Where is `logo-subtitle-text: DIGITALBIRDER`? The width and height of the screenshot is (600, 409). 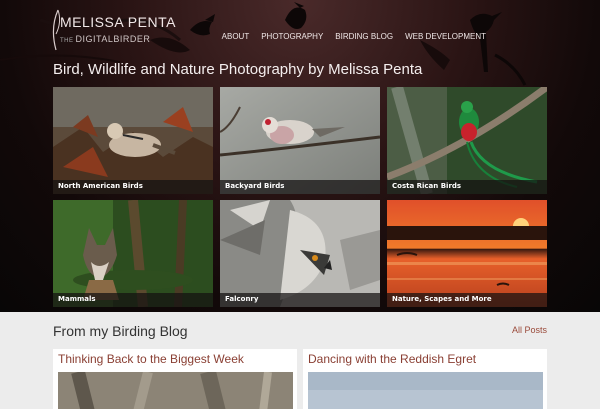
logo-subtitle-text: DIGITALBIRDER is located at coordinates (113, 39).